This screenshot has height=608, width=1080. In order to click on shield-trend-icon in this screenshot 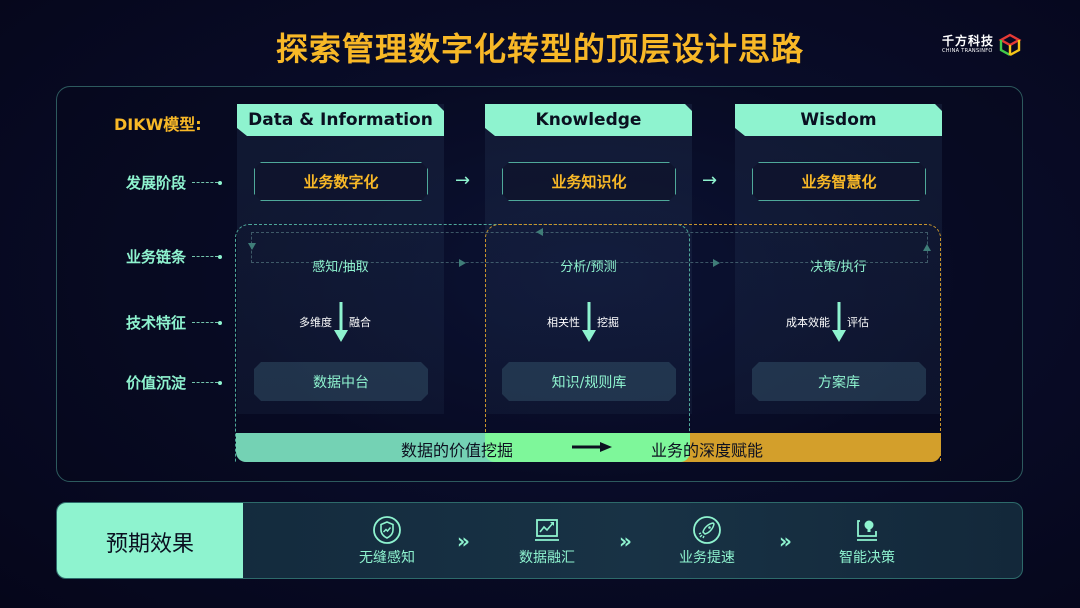, I will do `click(387, 530)`.